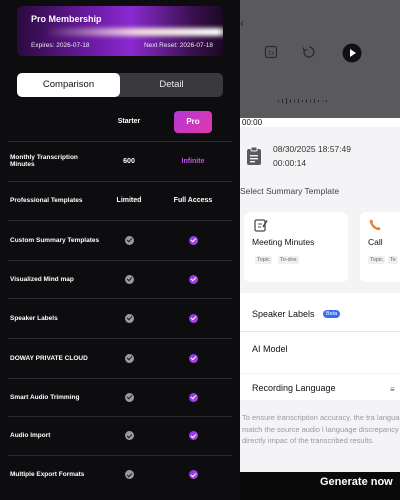 Image resolution: width=400 pixels, height=500 pixels. What do you see at coordinates (288, 260) in the screenshot?
I see `template-tag: To-dos` at bounding box center [288, 260].